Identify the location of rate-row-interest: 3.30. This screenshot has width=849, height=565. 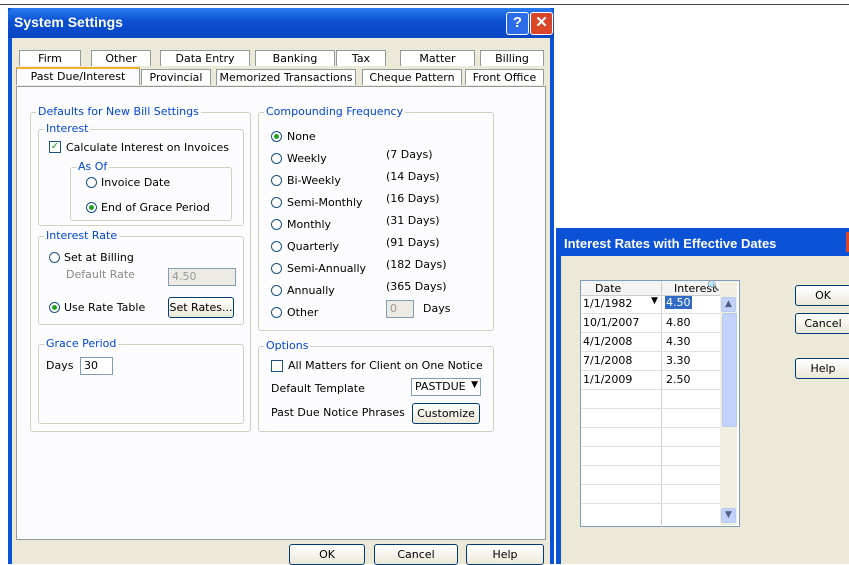
(678, 360).